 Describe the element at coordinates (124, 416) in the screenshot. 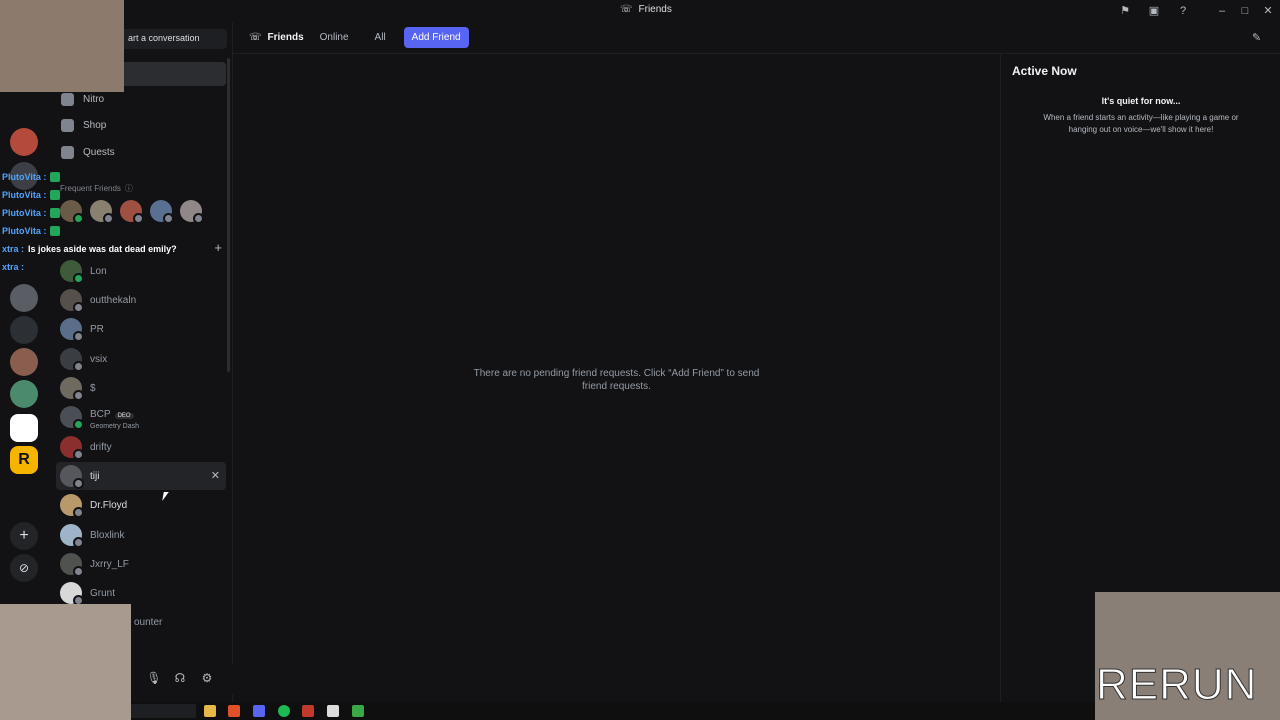

I see `status-badge: DEO` at that location.